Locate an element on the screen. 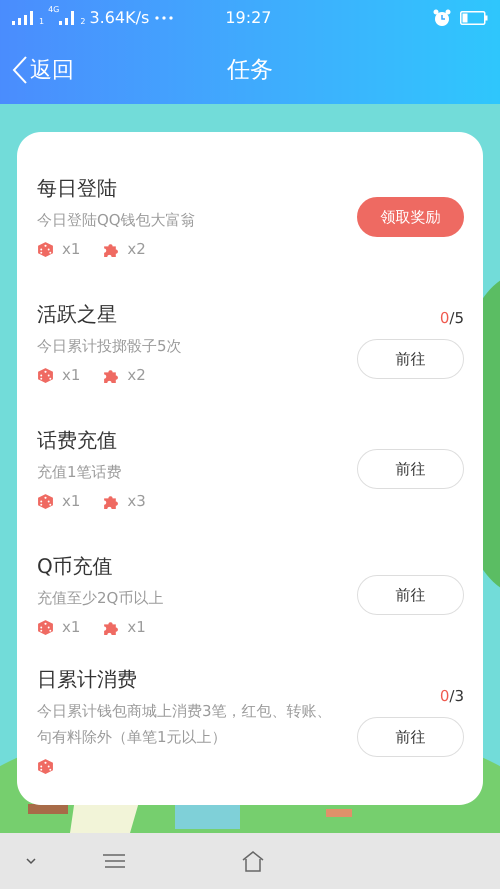 This screenshot has width=500, height=889. network-type: 4G is located at coordinates (54, 10).